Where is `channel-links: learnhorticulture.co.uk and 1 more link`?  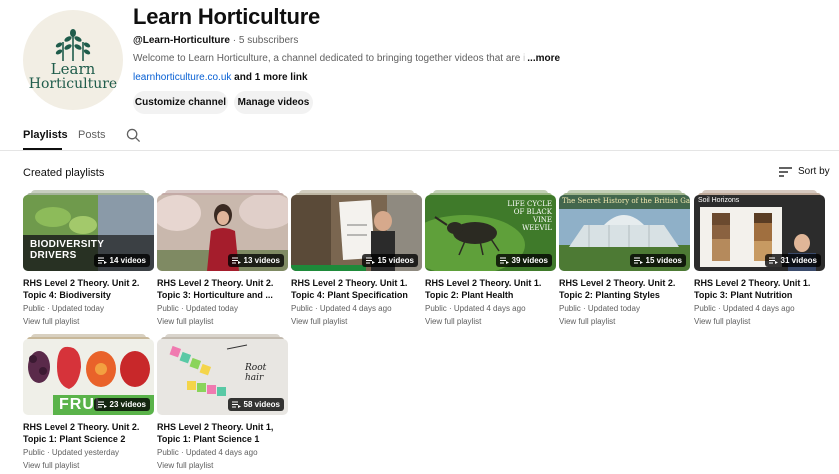 channel-links: learnhorticulture.co.uk and 1 more link is located at coordinates (220, 77).